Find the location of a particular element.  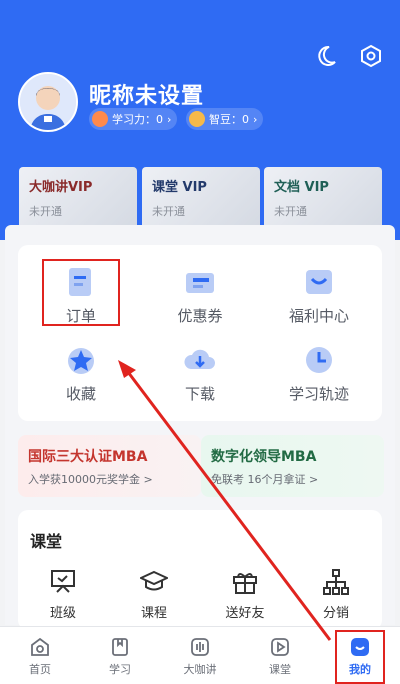

beans-label: 智豆：0 is located at coordinates (229, 119).